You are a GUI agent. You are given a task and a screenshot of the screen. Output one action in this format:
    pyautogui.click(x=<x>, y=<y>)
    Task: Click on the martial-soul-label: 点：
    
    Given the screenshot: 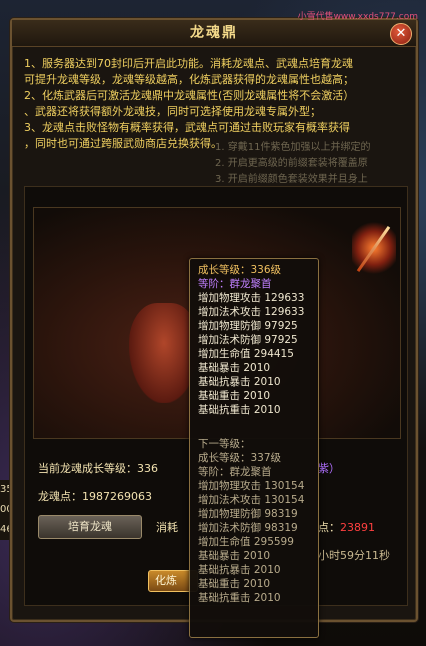 What is the action you would take?
    pyautogui.click(x=329, y=527)
    